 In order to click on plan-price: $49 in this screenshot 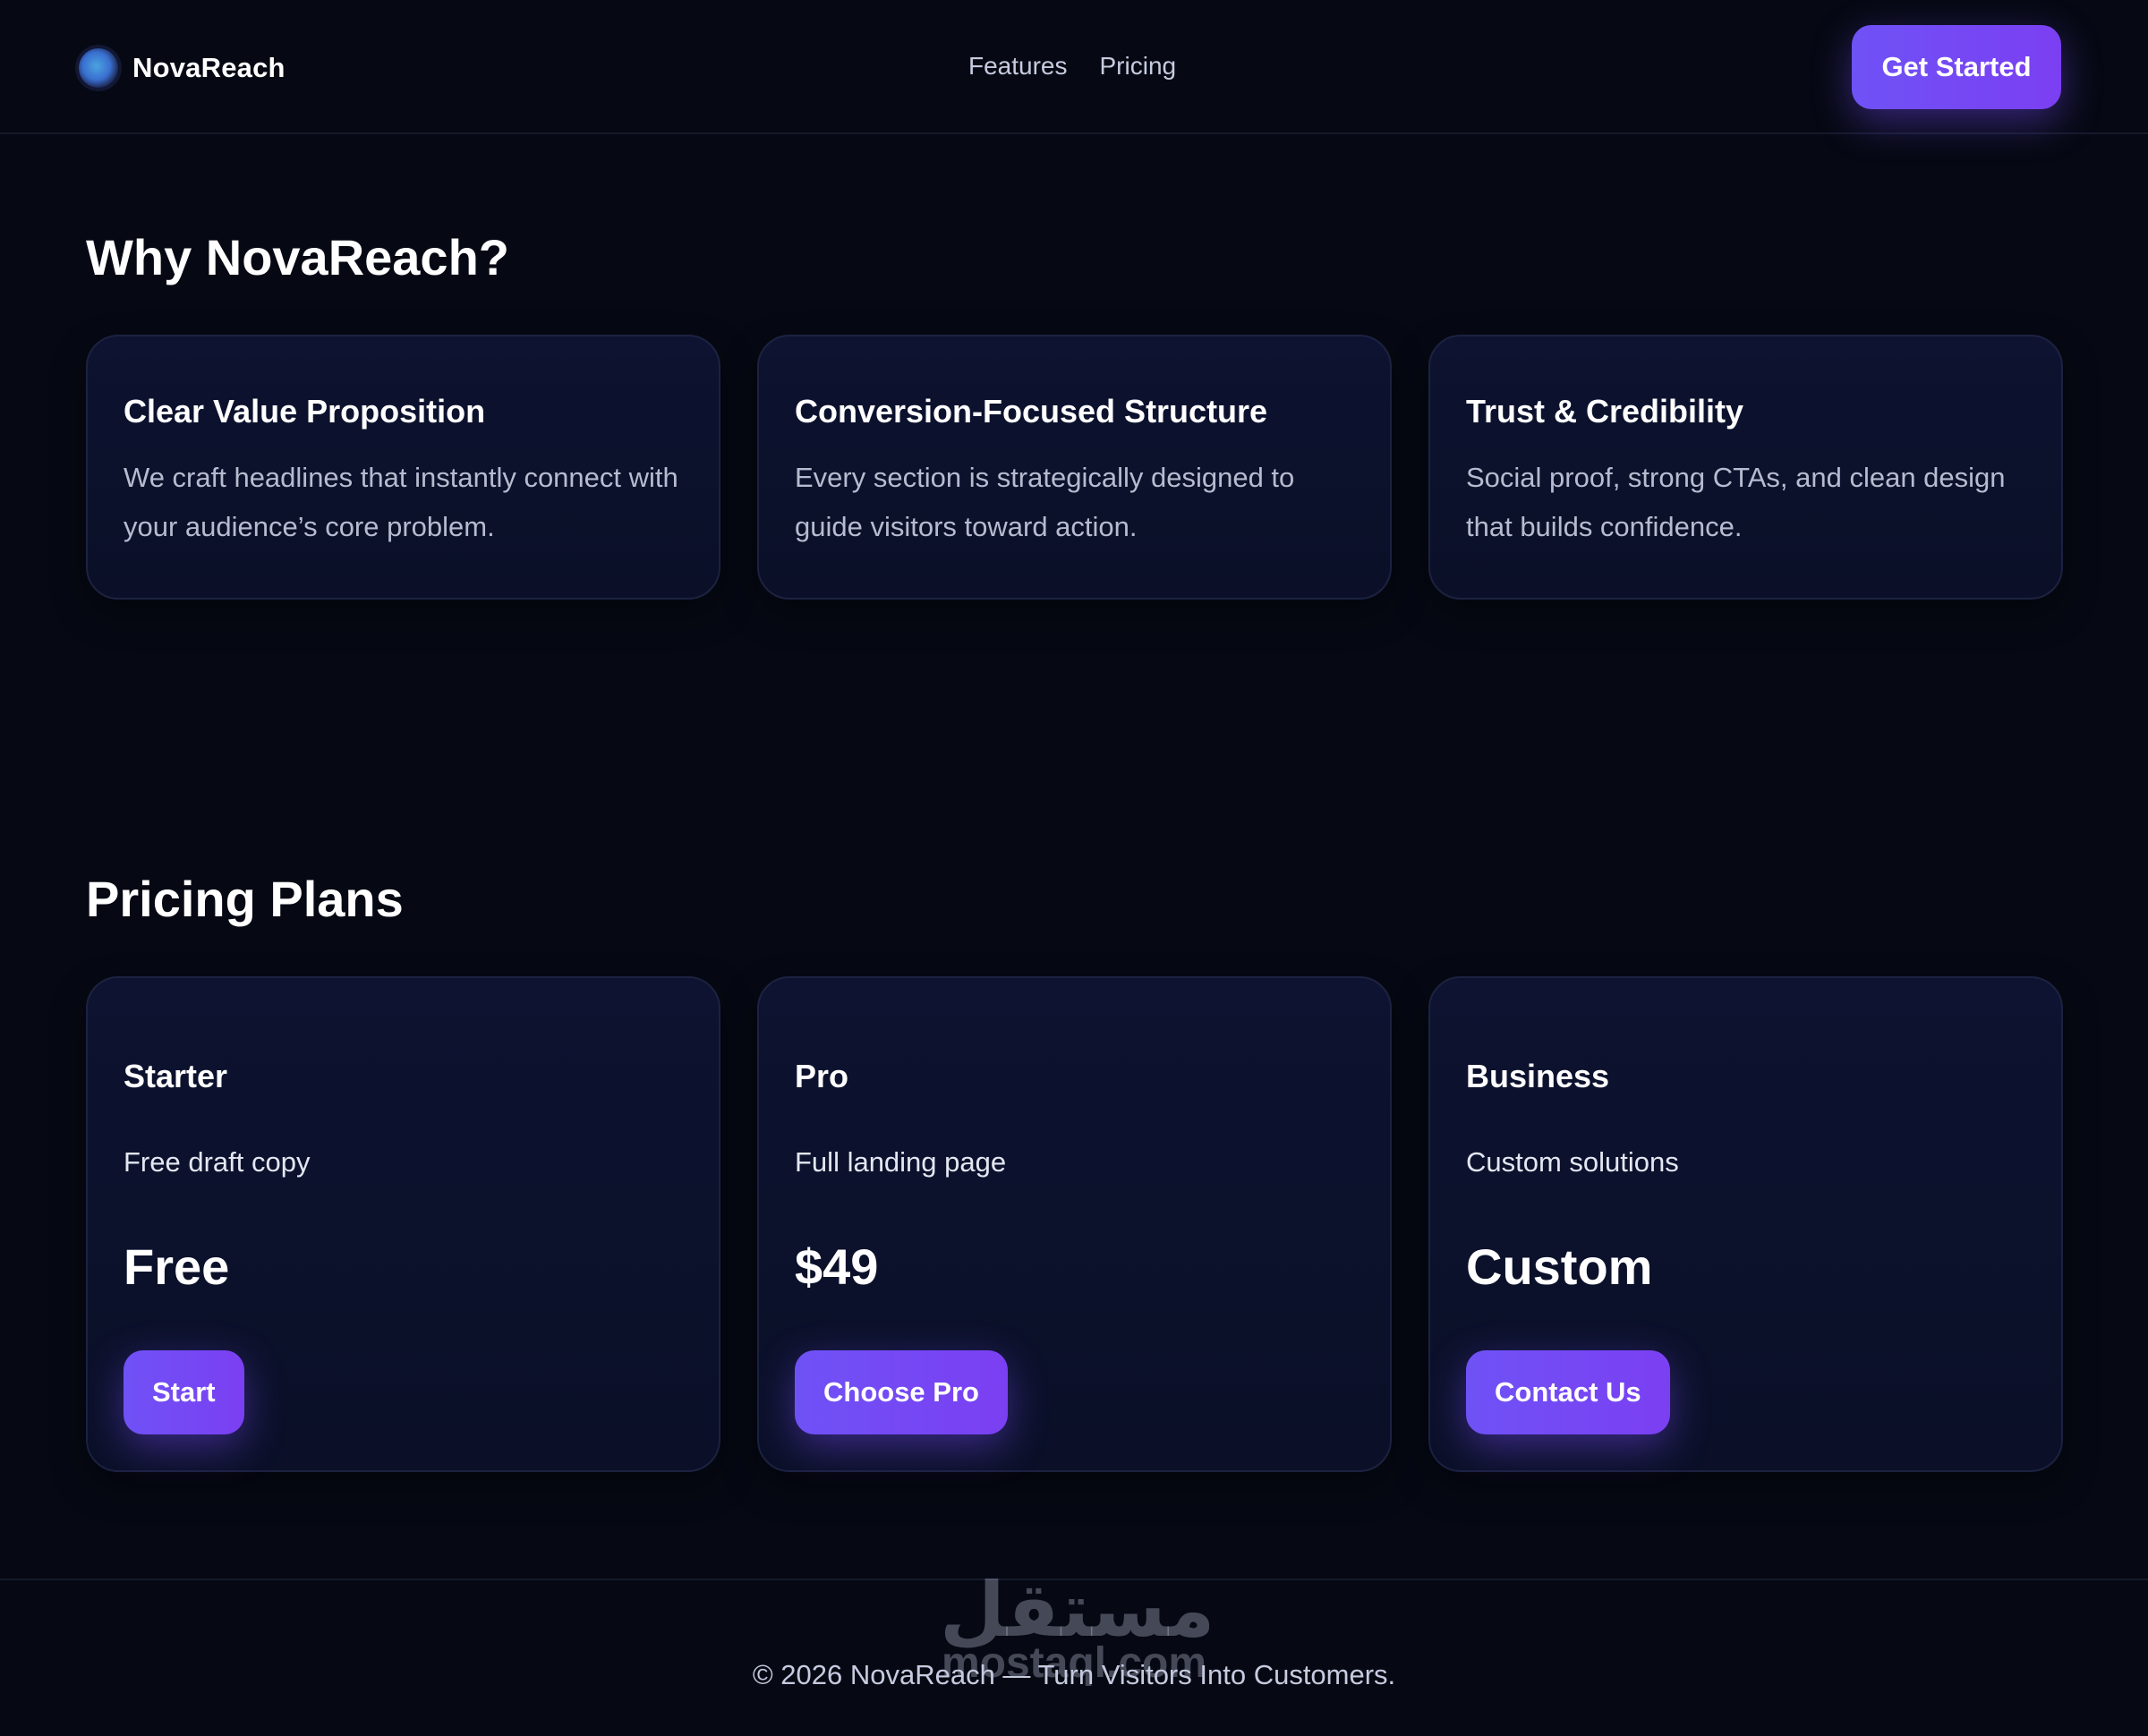, I will do `click(837, 1266)`.